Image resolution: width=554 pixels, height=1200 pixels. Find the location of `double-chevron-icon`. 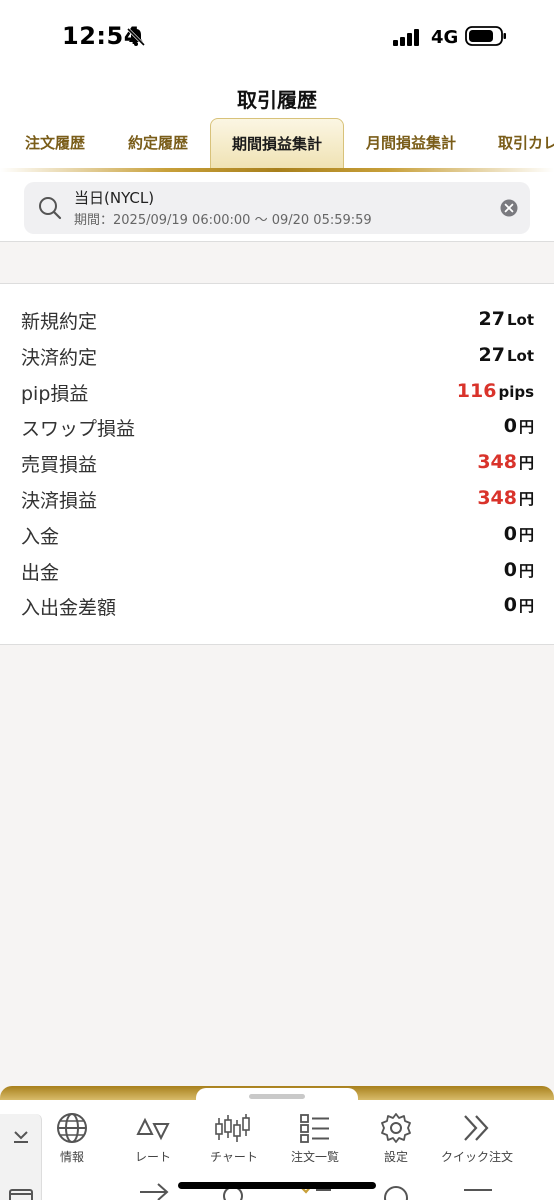

double-chevron-icon is located at coordinates (476, 1128).